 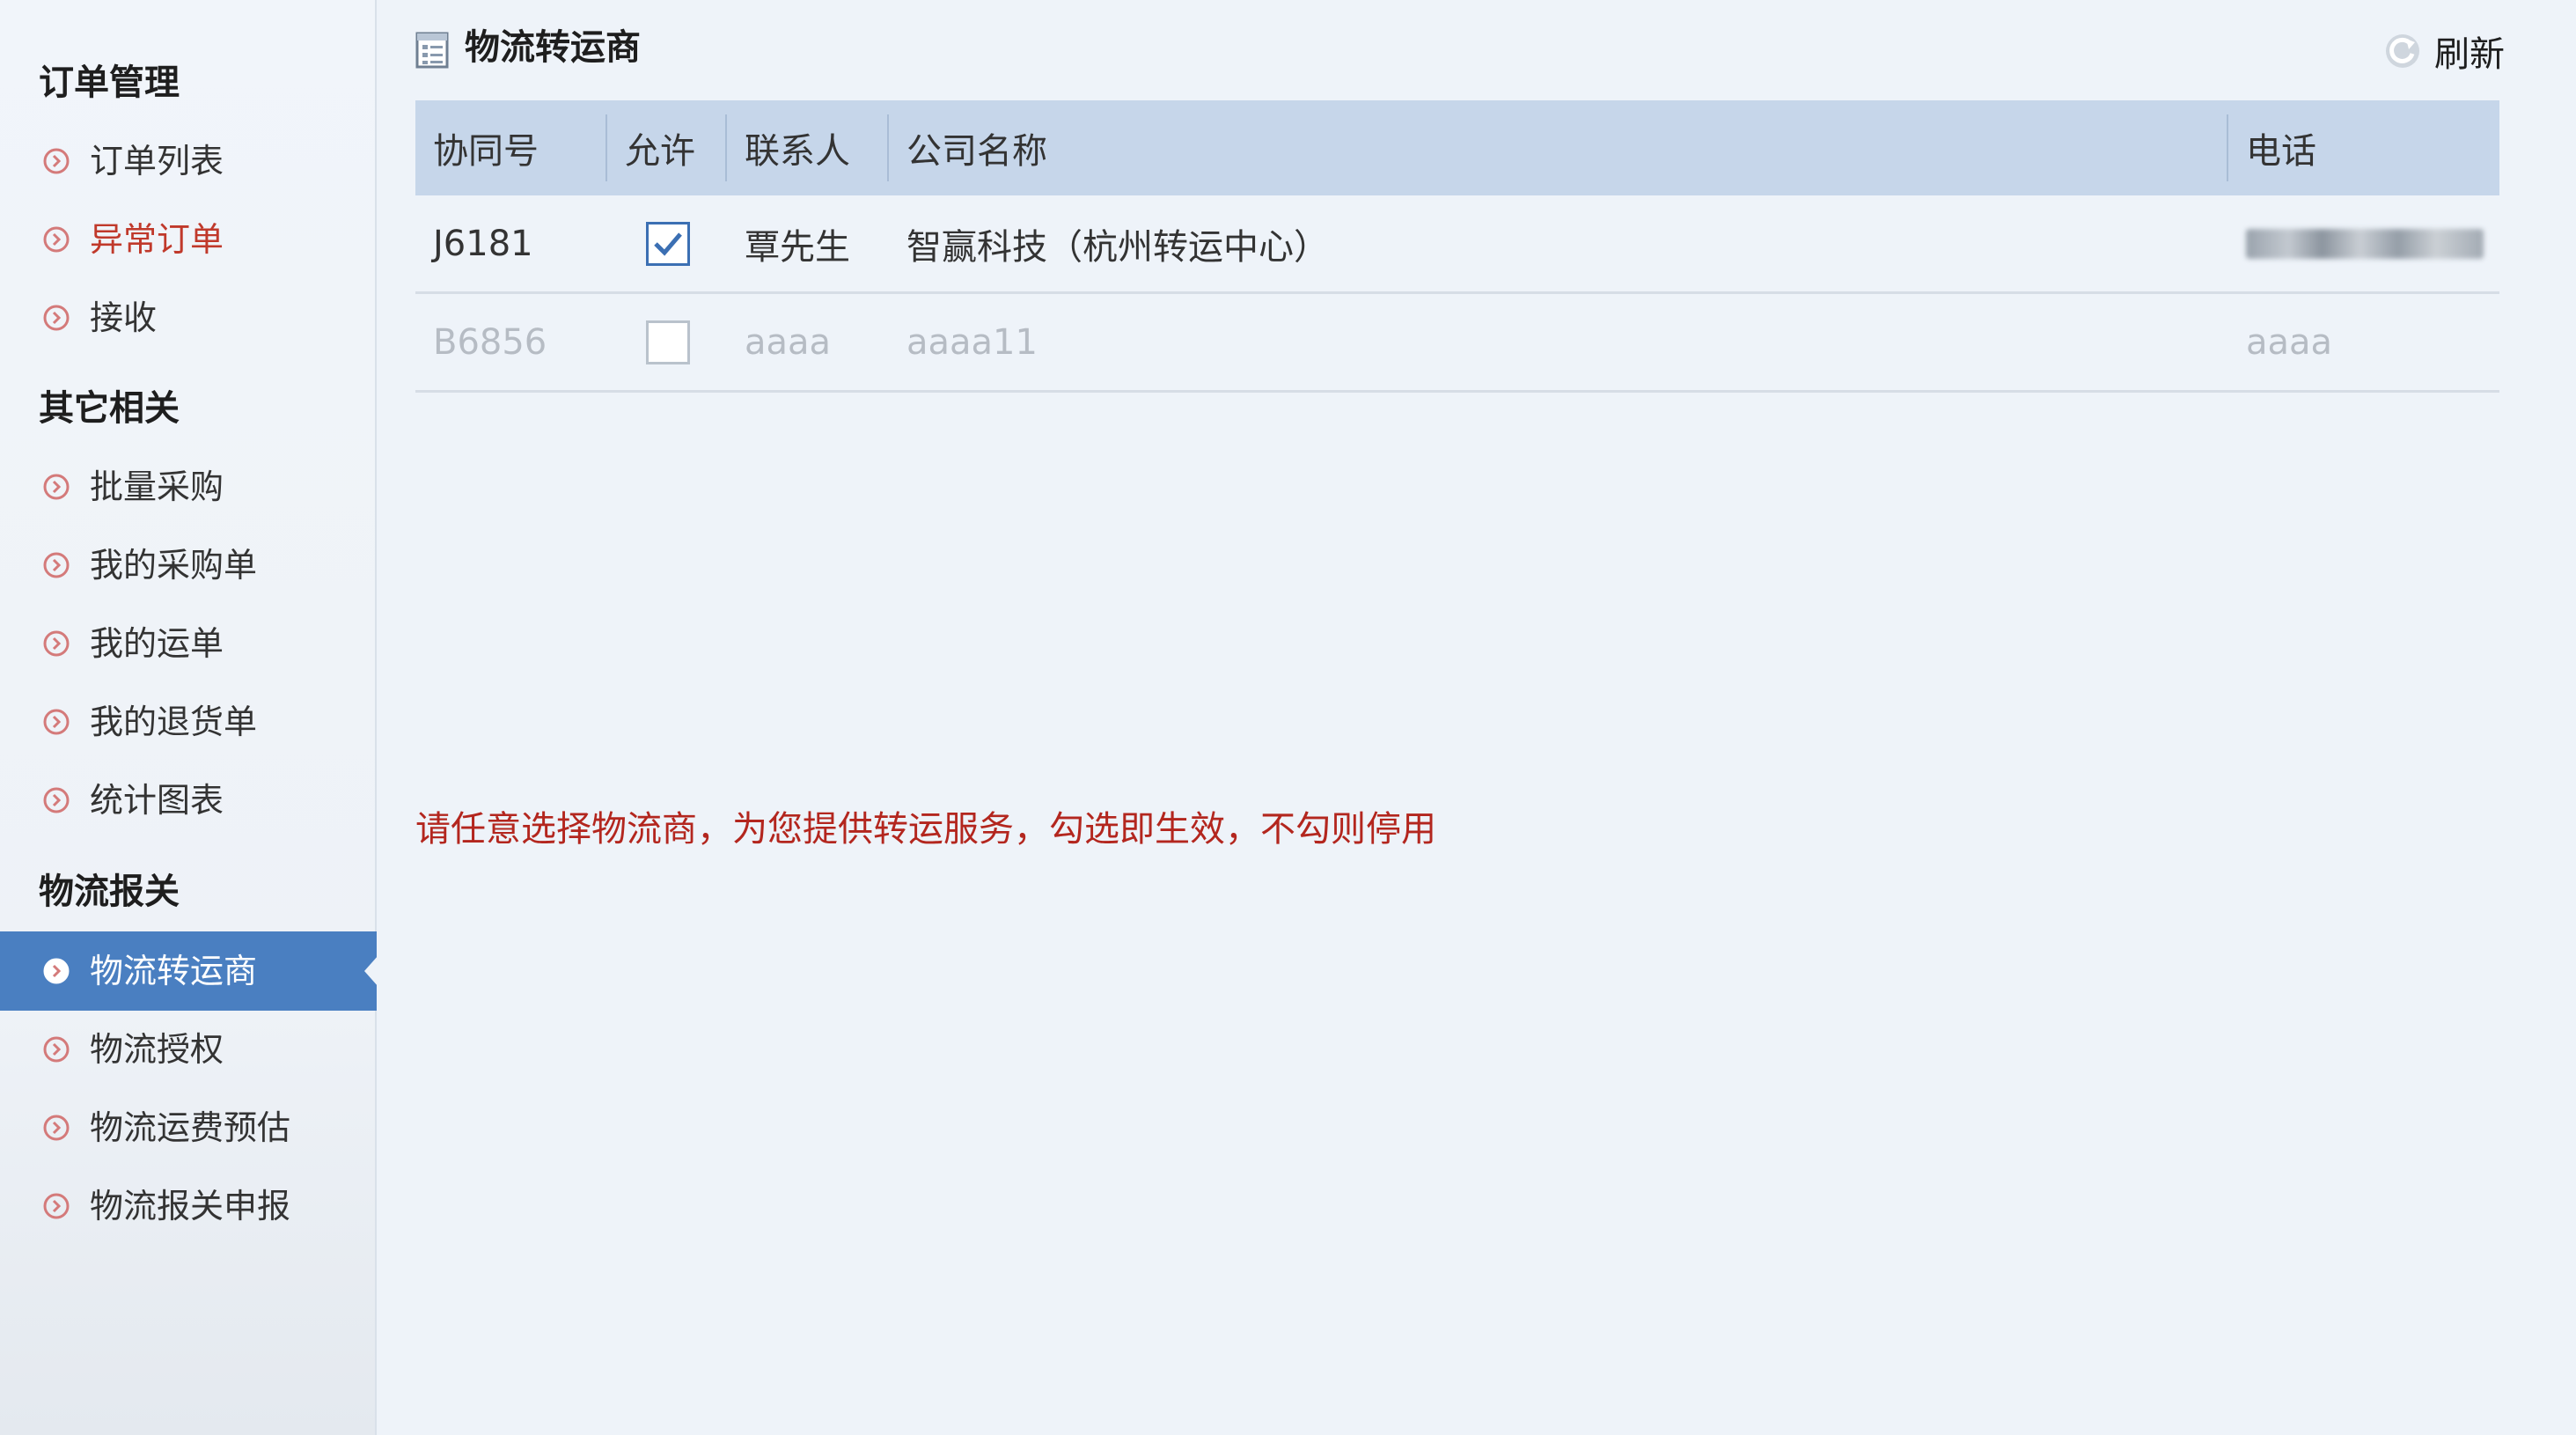 I want to click on sidebar-item-label: 我的退货单, so click(x=174, y=722).